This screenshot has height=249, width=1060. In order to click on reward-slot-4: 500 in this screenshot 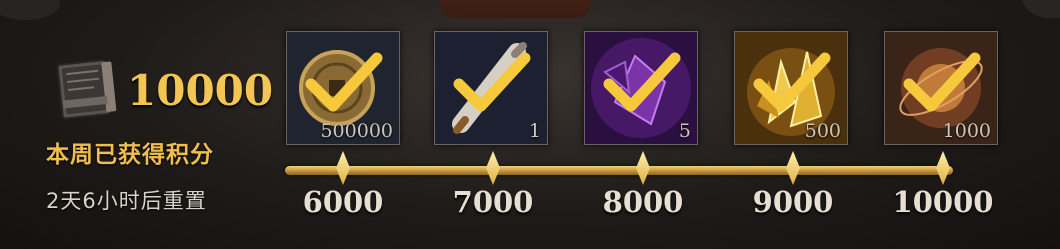, I will do `click(791, 88)`.